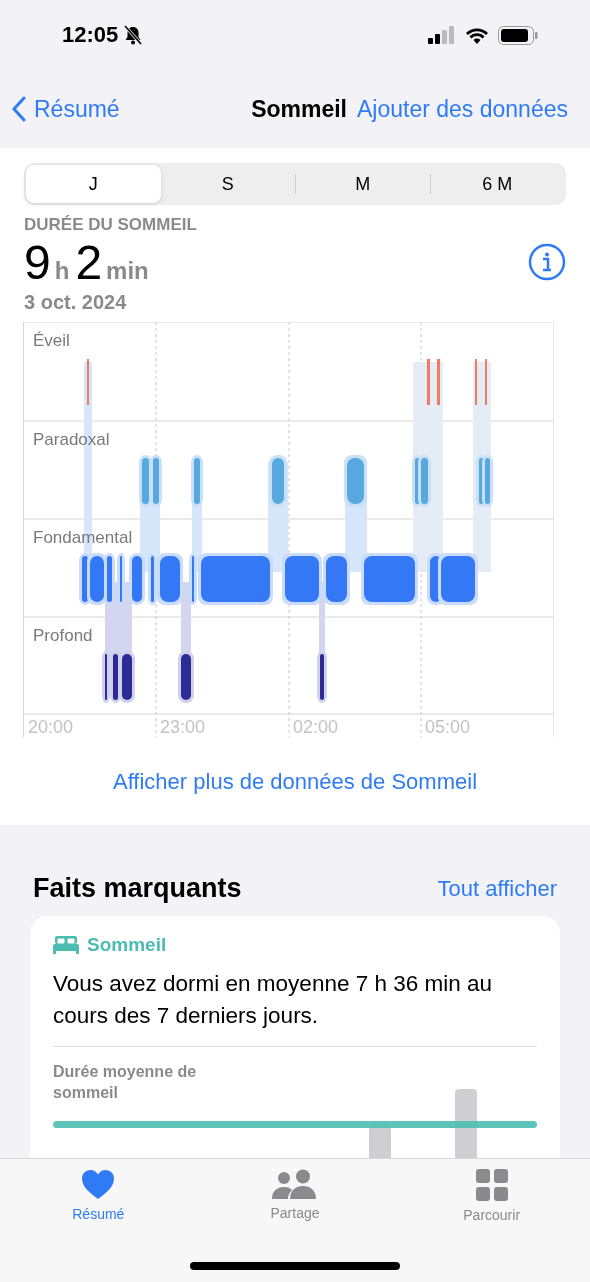  What do you see at coordinates (299, 109) in the screenshot?
I see `nav-title: Sommeil` at bounding box center [299, 109].